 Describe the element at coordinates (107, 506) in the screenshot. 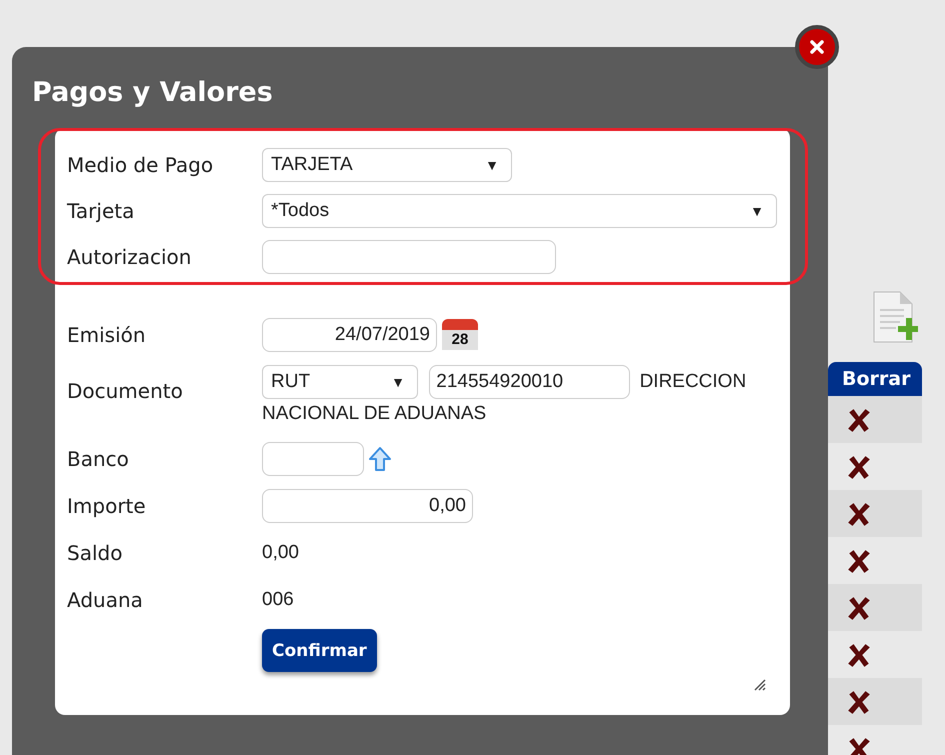

I see `field-label: Importe` at that location.